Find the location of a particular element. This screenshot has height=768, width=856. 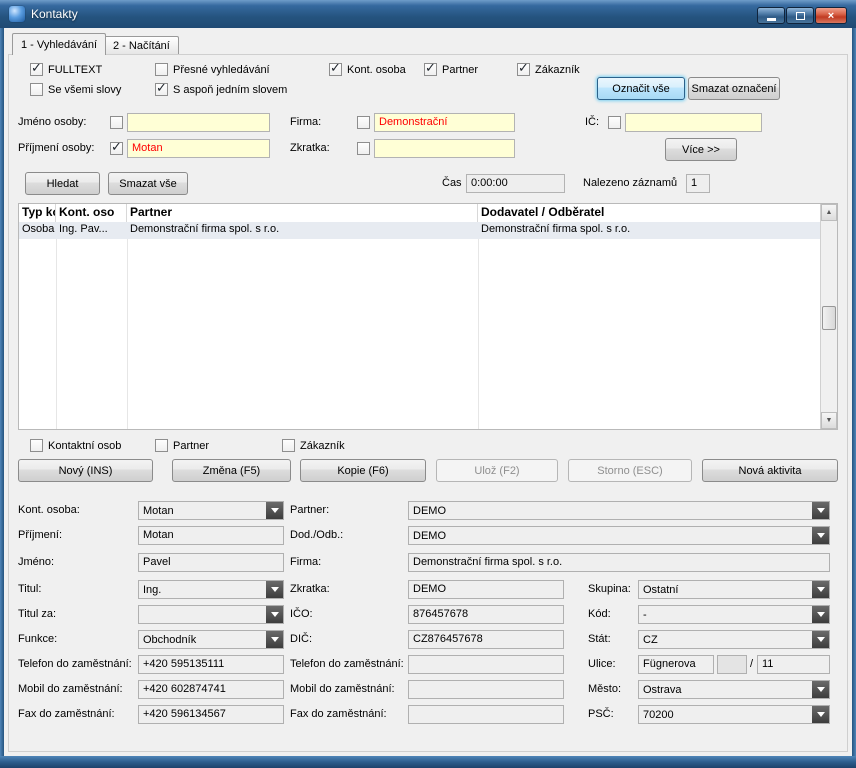

vertical-scrollbar: ▲ ▼ is located at coordinates (828, 316).